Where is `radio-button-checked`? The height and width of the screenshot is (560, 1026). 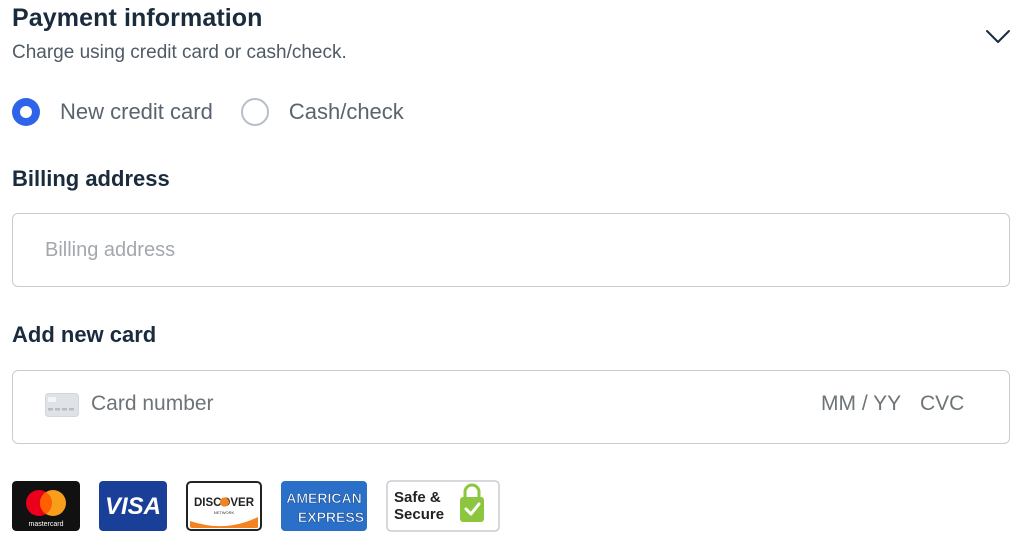 radio-button-checked is located at coordinates (26, 112).